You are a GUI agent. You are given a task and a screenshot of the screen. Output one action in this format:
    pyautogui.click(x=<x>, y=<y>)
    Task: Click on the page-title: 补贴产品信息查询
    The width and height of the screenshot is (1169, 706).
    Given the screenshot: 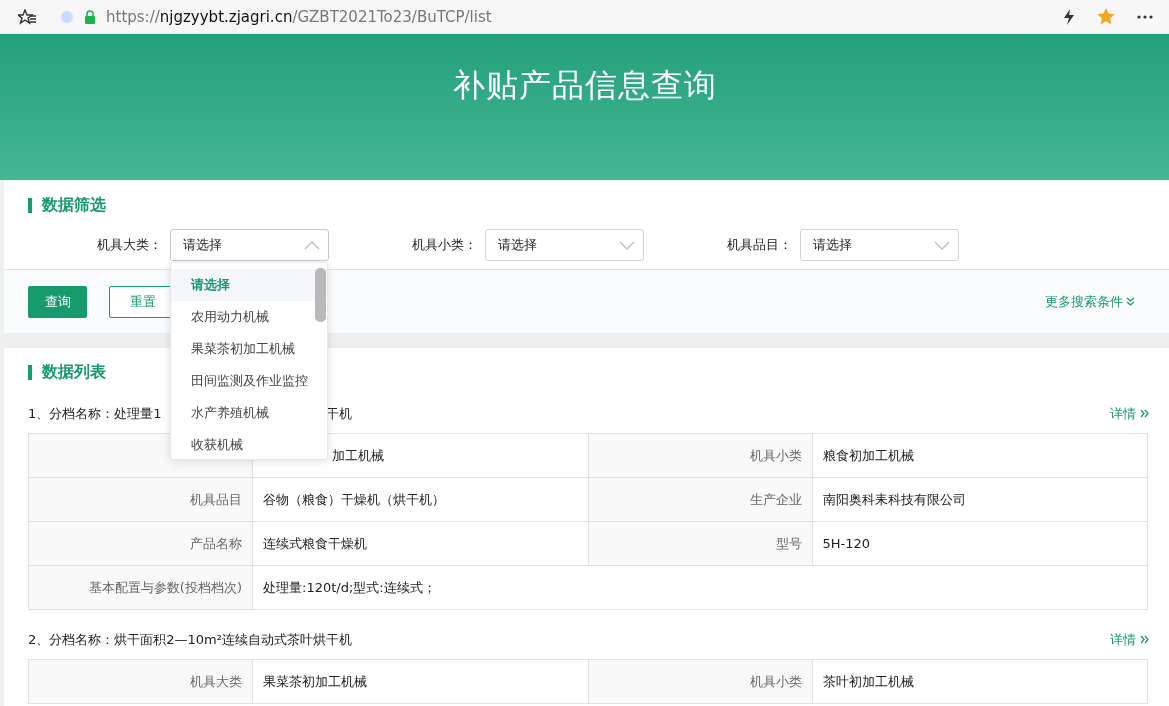 What is the action you would take?
    pyautogui.click(x=584, y=85)
    